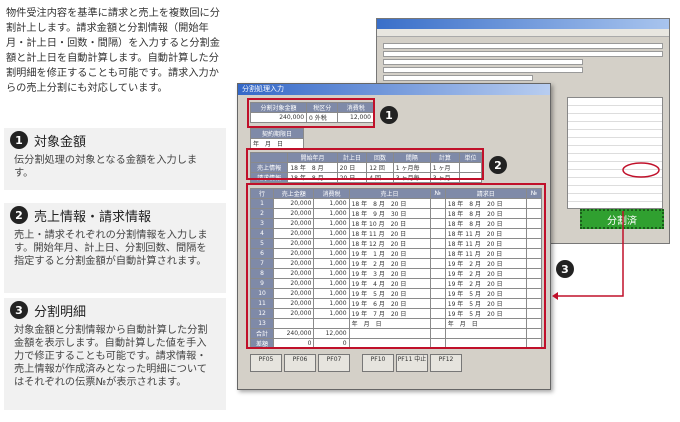 The height and width of the screenshot is (422, 680). What do you see at coordinates (622, 219) in the screenshot?
I see `split-done-button: 分割済` at bounding box center [622, 219].